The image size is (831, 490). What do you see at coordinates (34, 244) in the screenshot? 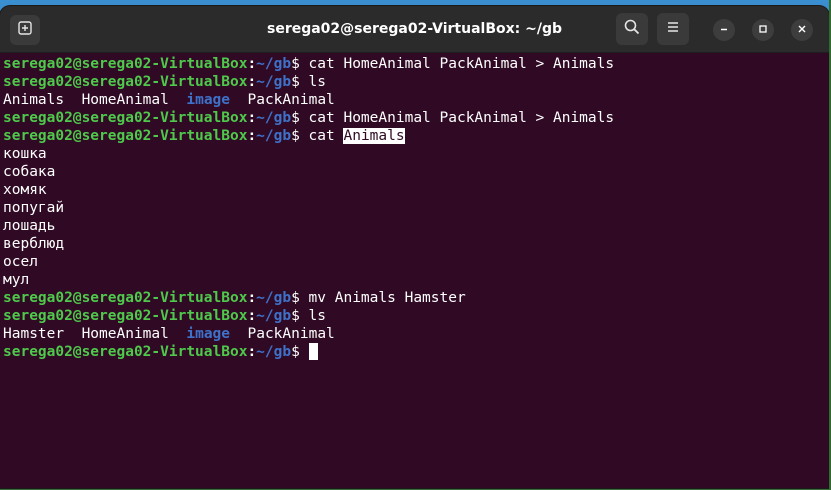
I see `output-text: верблюд` at bounding box center [34, 244].